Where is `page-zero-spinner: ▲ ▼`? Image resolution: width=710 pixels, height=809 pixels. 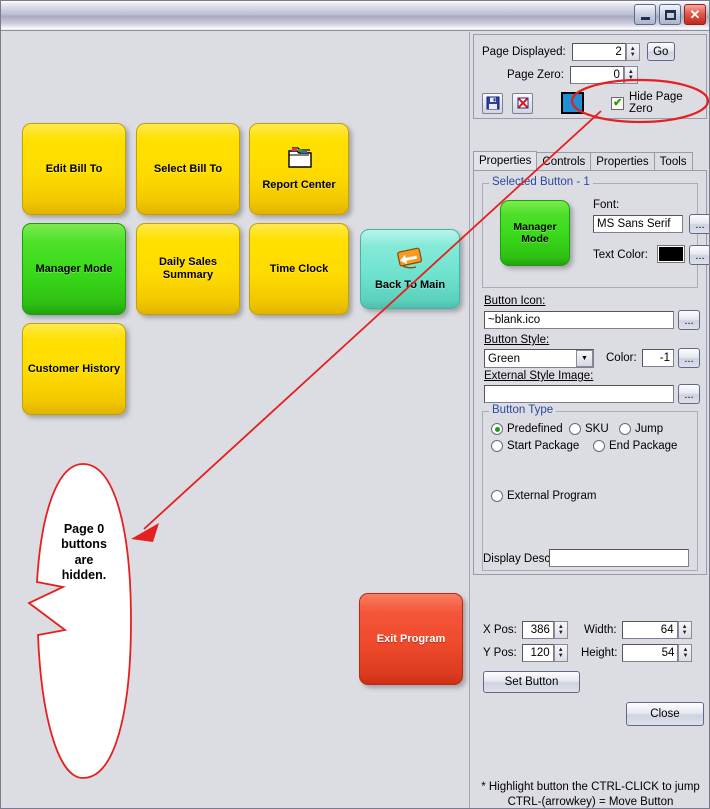
page-zero-spinner: ▲ ▼ is located at coordinates (630, 75).